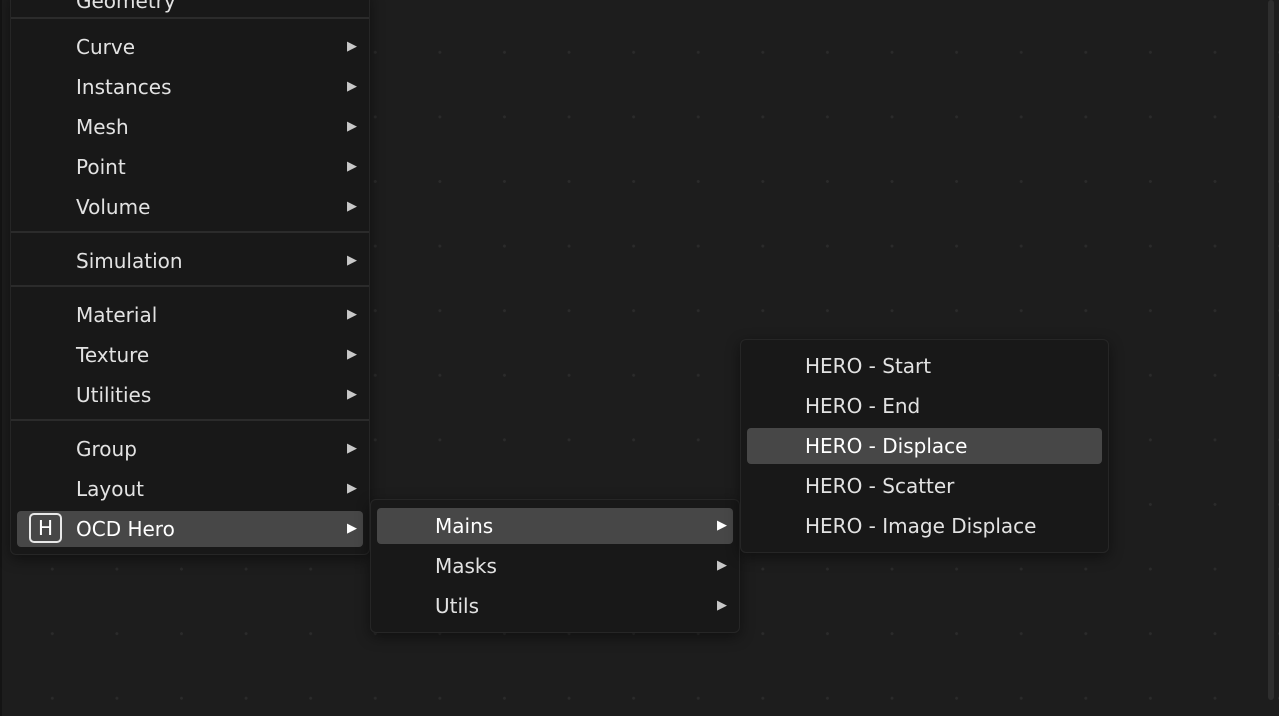 This screenshot has width=1279, height=716. Describe the element at coordinates (125, 529) in the screenshot. I see `menu-item-label: OCD Hero` at that location.